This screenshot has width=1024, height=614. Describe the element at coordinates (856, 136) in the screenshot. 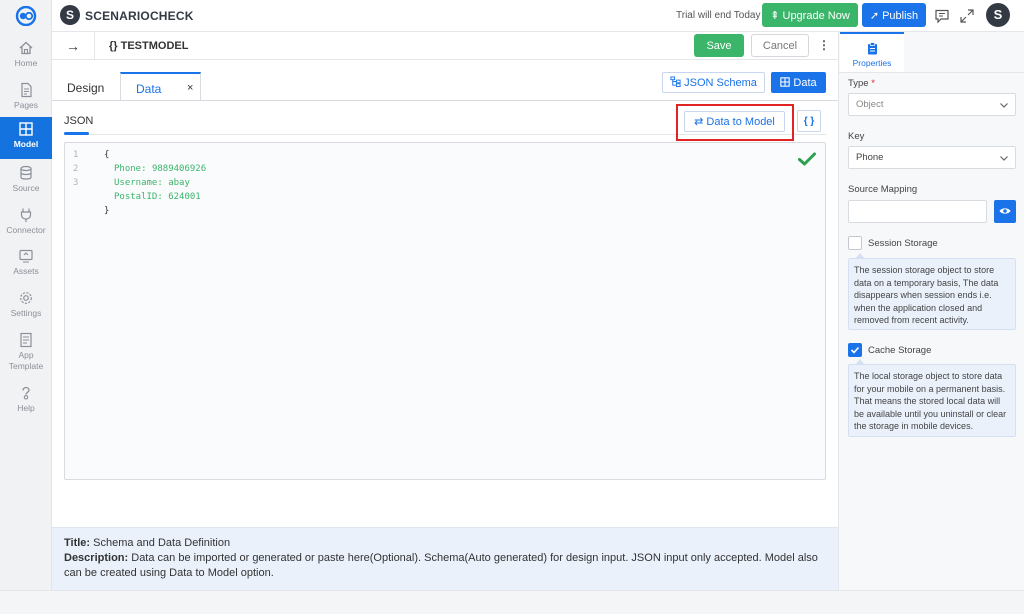

I see `key-label: Key` at that location.